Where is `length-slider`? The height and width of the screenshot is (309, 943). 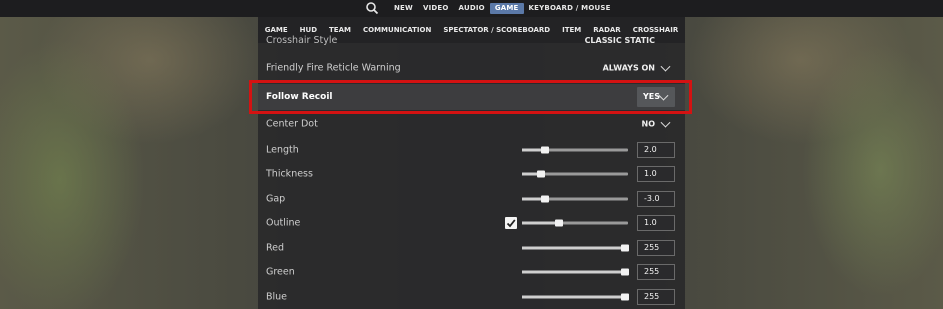 length-slider is located at coordinates (575, 150).